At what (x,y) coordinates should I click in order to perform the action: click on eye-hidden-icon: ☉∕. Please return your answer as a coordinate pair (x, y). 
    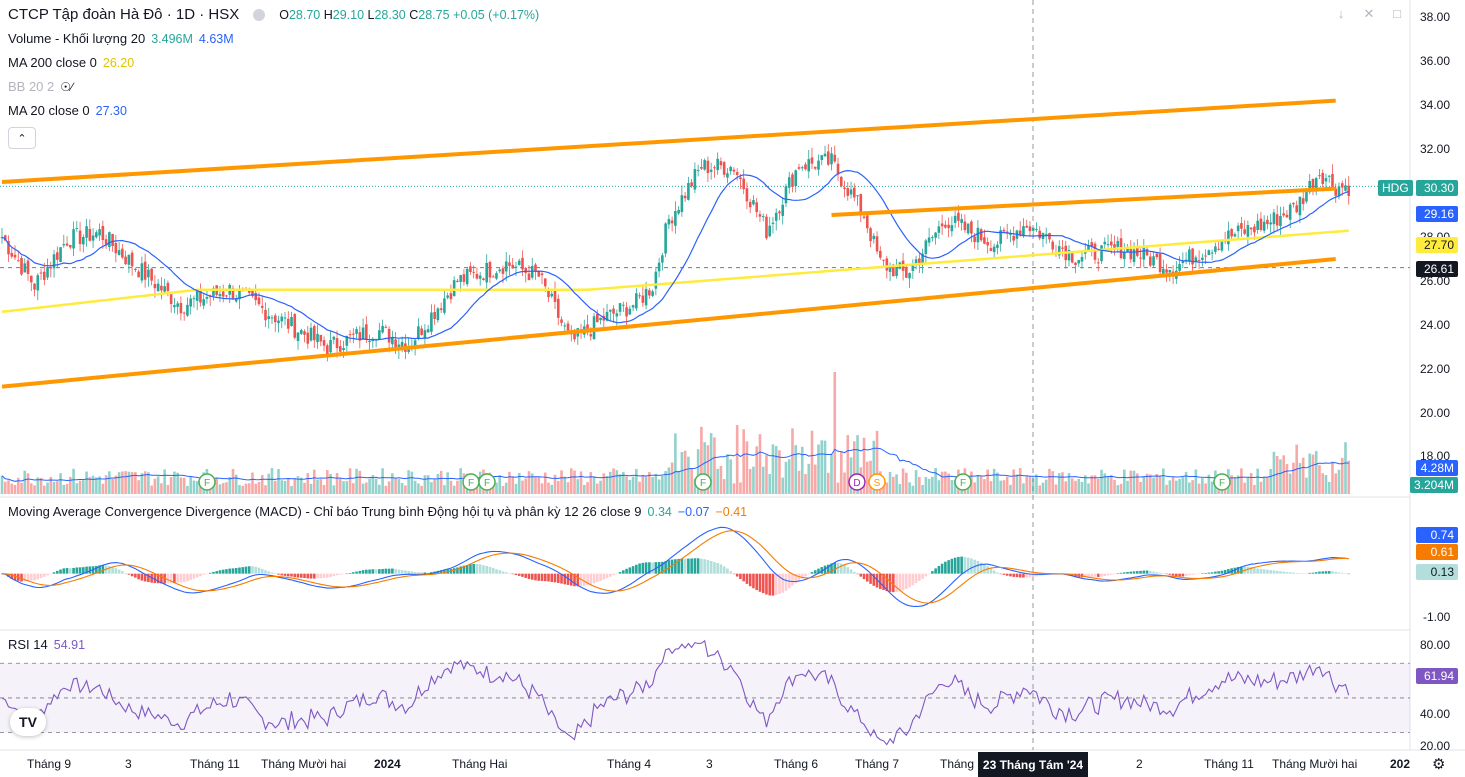
    Looking at the image, I should click on (66, 87).